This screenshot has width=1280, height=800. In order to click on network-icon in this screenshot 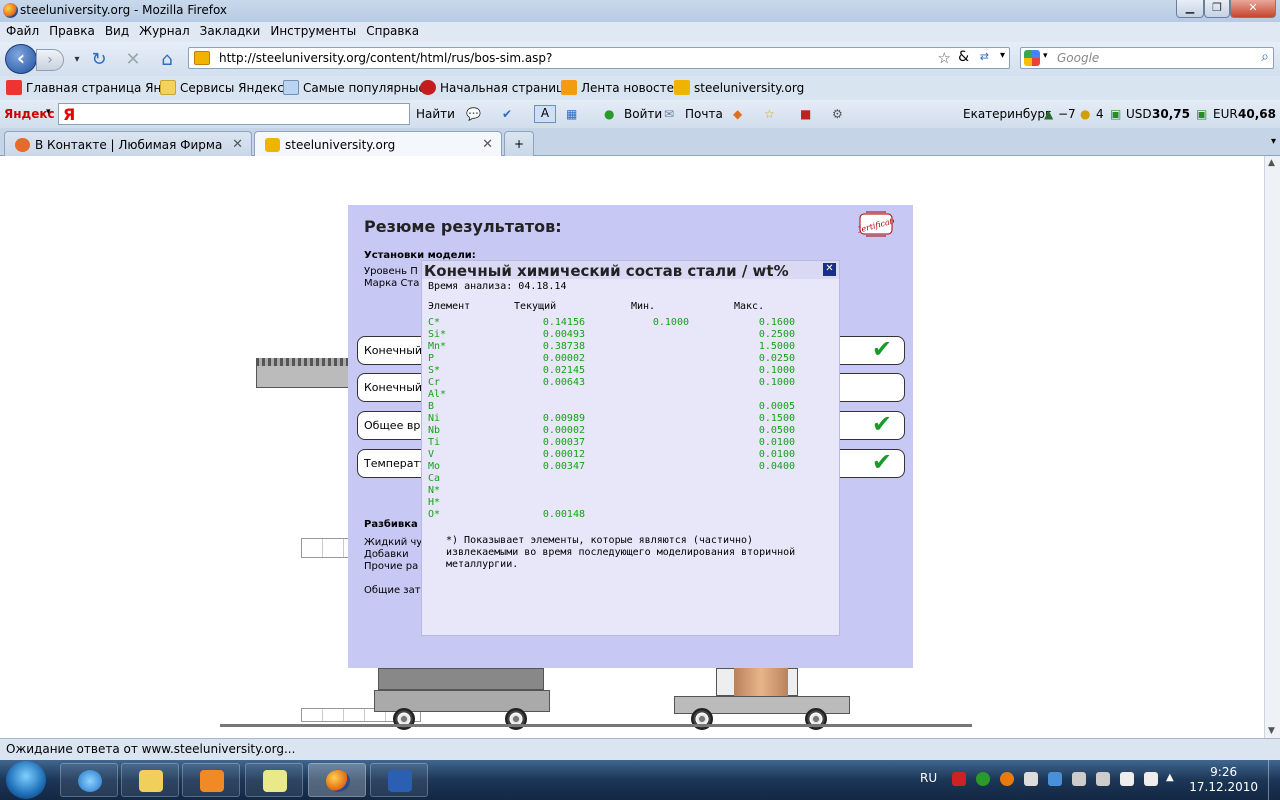, I will do `click(1127, 779)`.